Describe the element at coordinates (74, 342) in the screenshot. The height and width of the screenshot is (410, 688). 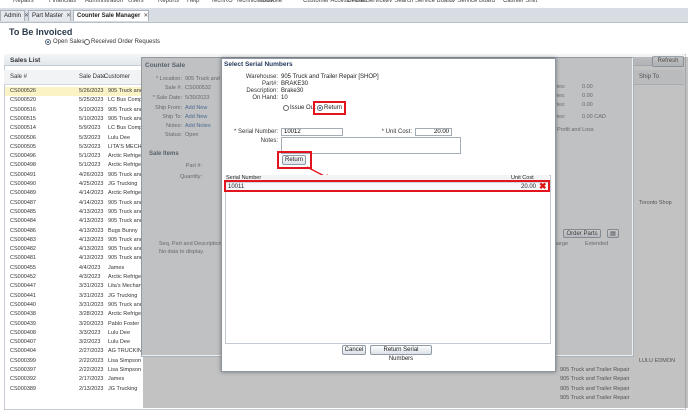
I see `table-row: CS000407 3/2/2023 Lulu Dee` at that location.